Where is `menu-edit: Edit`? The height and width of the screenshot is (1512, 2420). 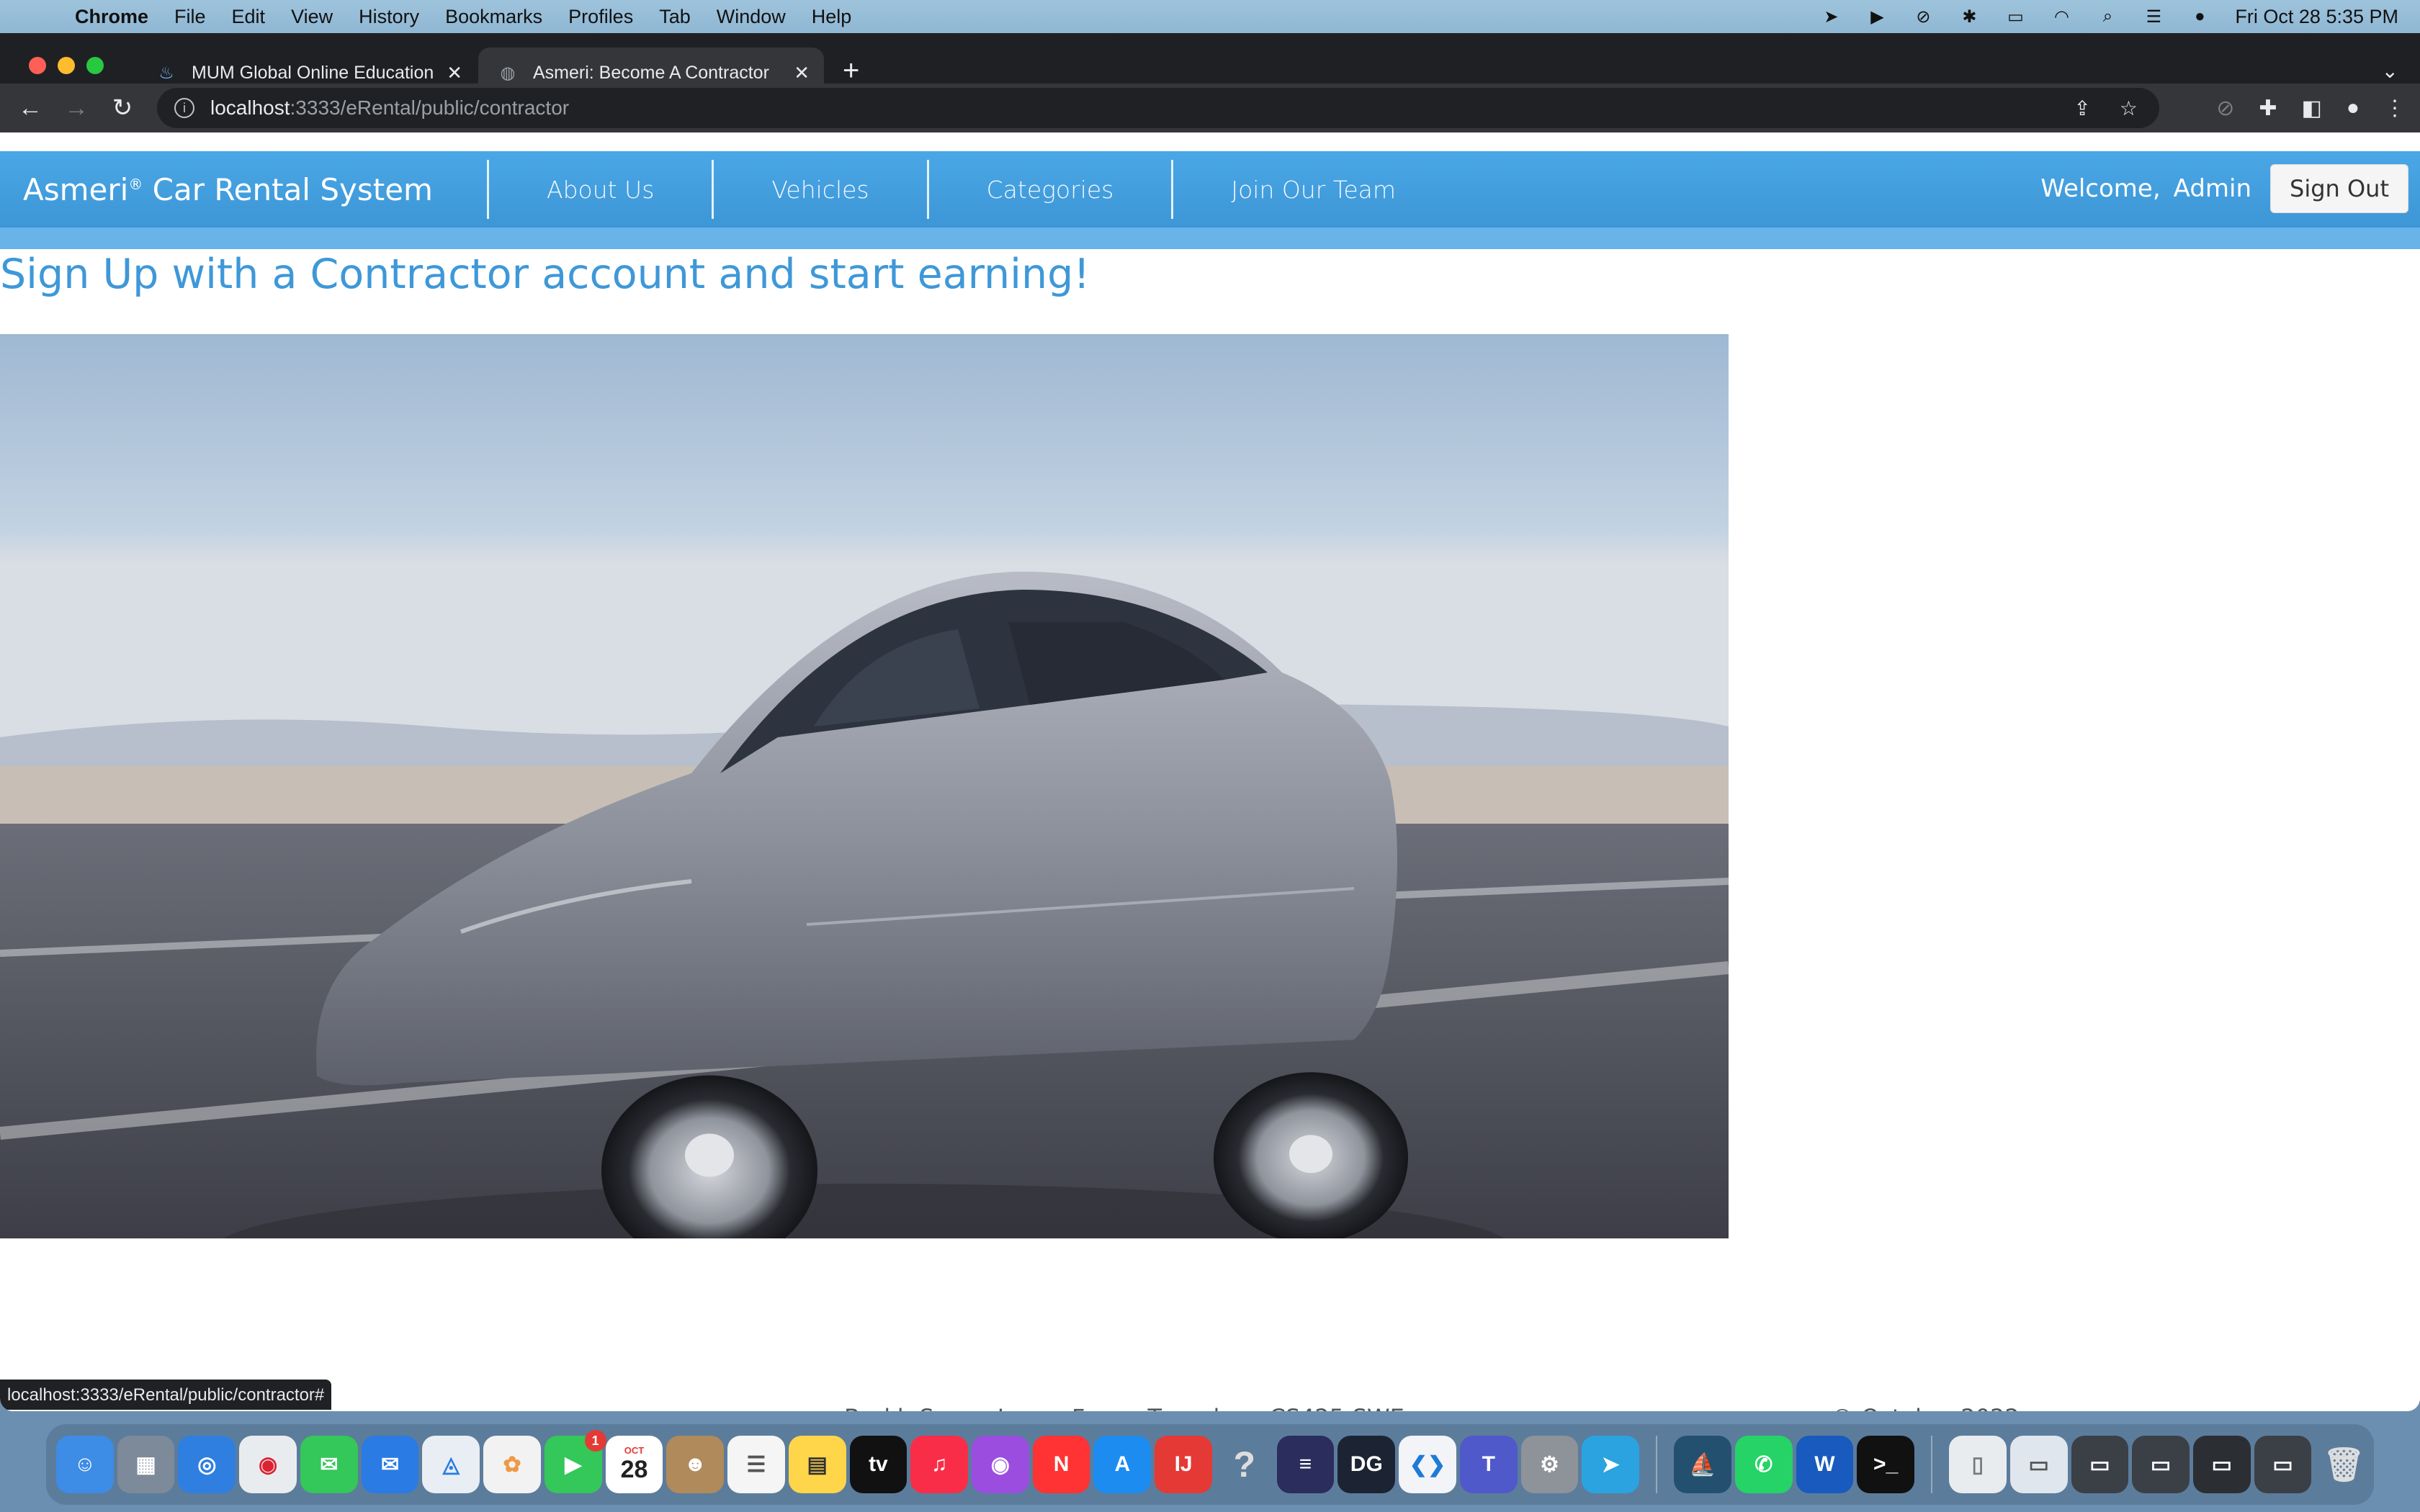 menu-edit: Edit is located at coordinates (249, 17).